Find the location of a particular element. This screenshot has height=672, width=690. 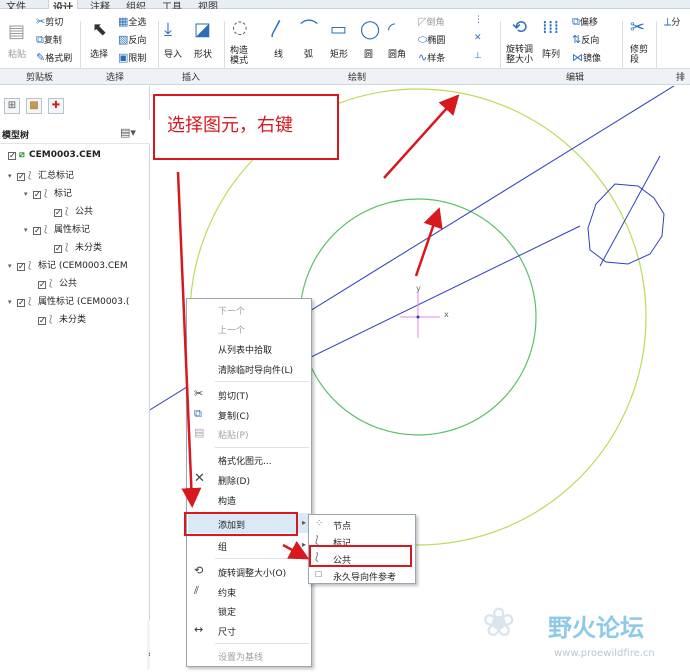

arrow-to-add-to is located at coordinates (189, 339).